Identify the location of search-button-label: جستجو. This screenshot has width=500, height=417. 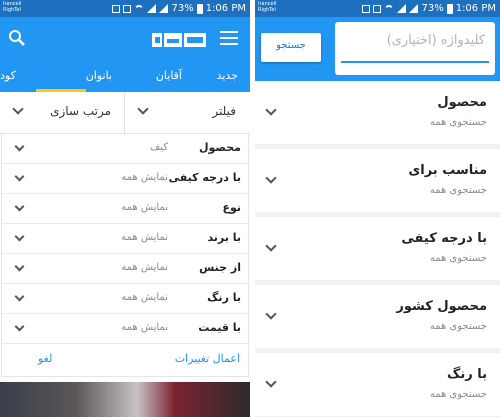
(291, 45).